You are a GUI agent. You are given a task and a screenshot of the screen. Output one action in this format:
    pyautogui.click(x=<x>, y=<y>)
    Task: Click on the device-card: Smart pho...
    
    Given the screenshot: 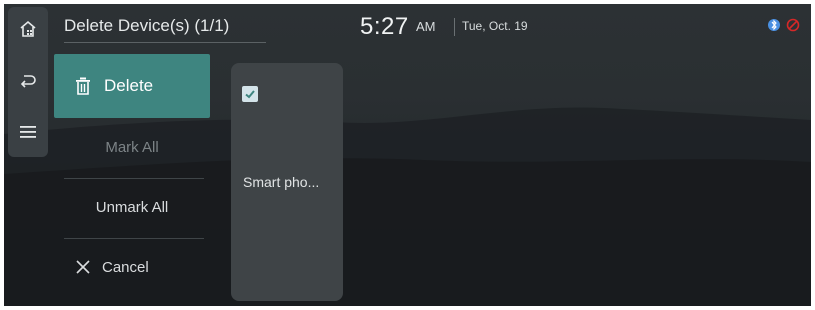 What is the action you would take?
    pyautogui.click(x=287, y=182)
    